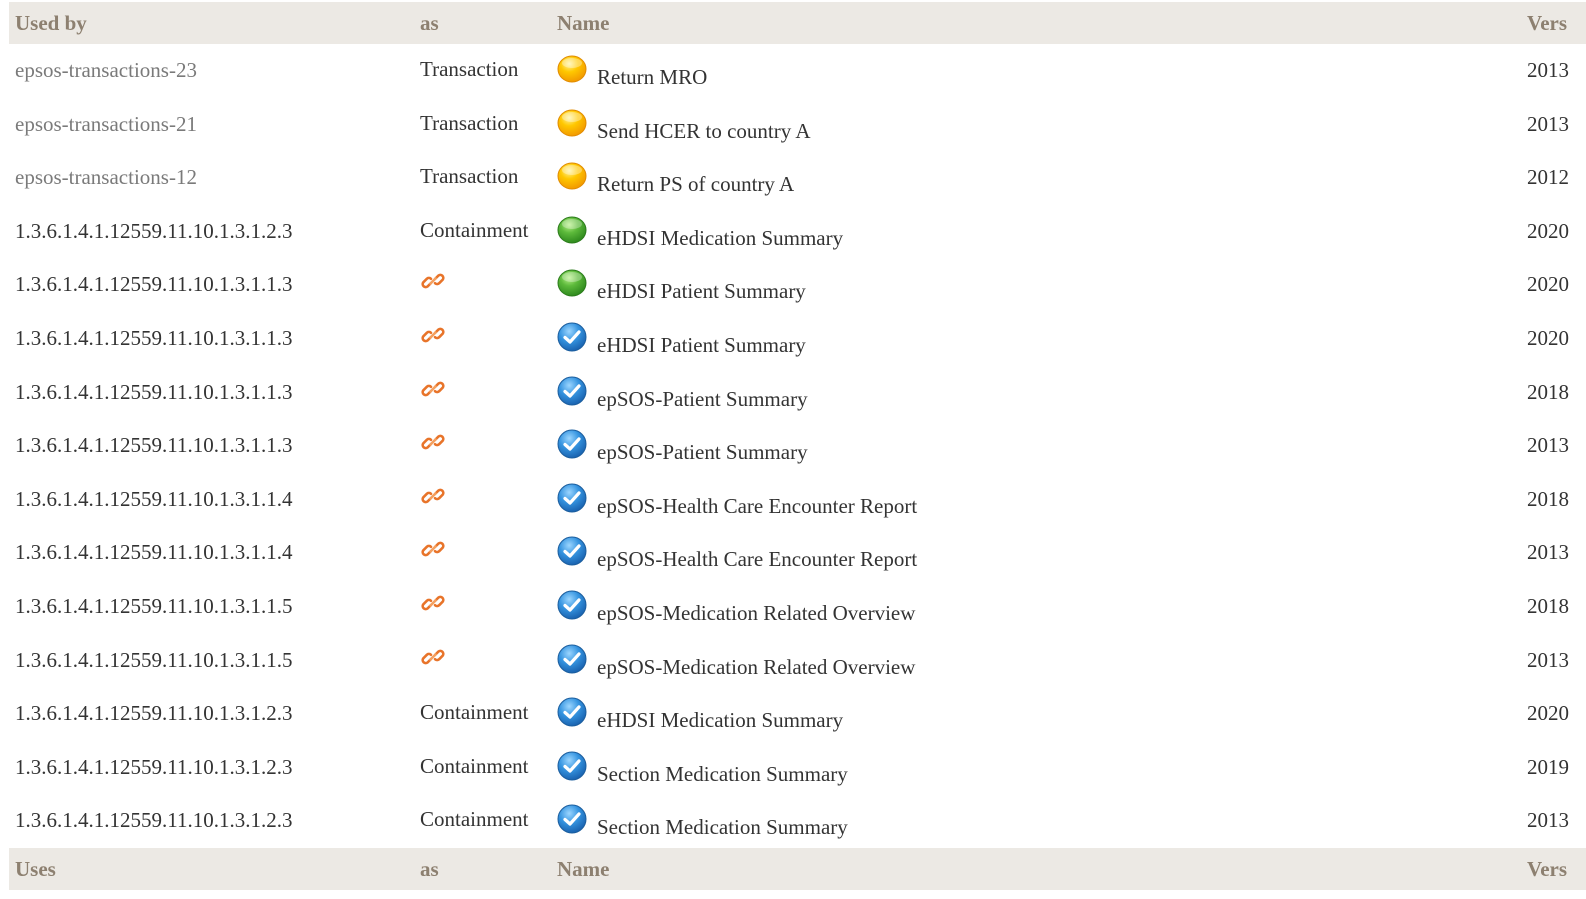 Image resolution: width=1586 pixels, height=899 pixels. What do you see at coordinates (1548, 177) in the screenshot?
I see `version-date: 2012` at bounding box center [1548, 177].